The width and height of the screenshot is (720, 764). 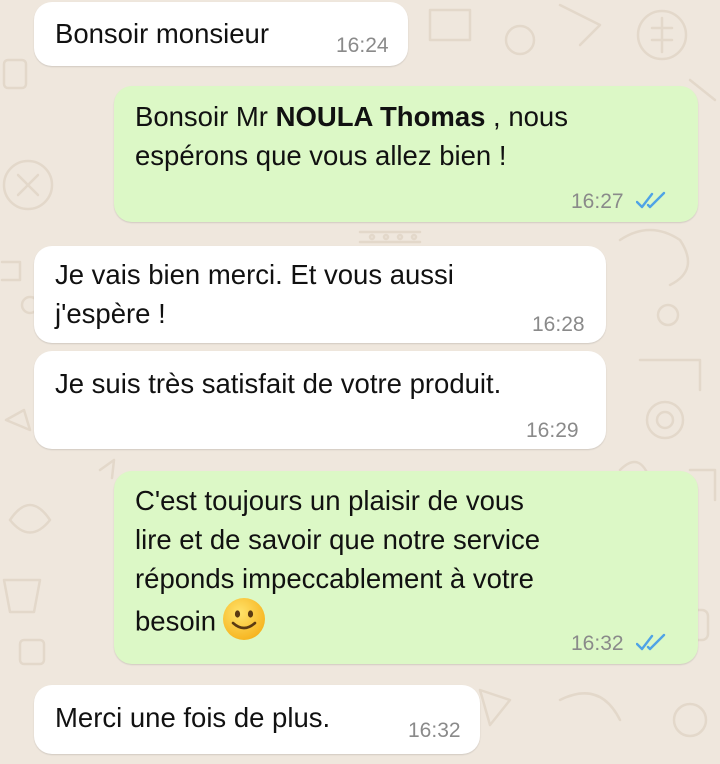 I want to click on message-timestamp: 16:27, so click(x=597, y=201).